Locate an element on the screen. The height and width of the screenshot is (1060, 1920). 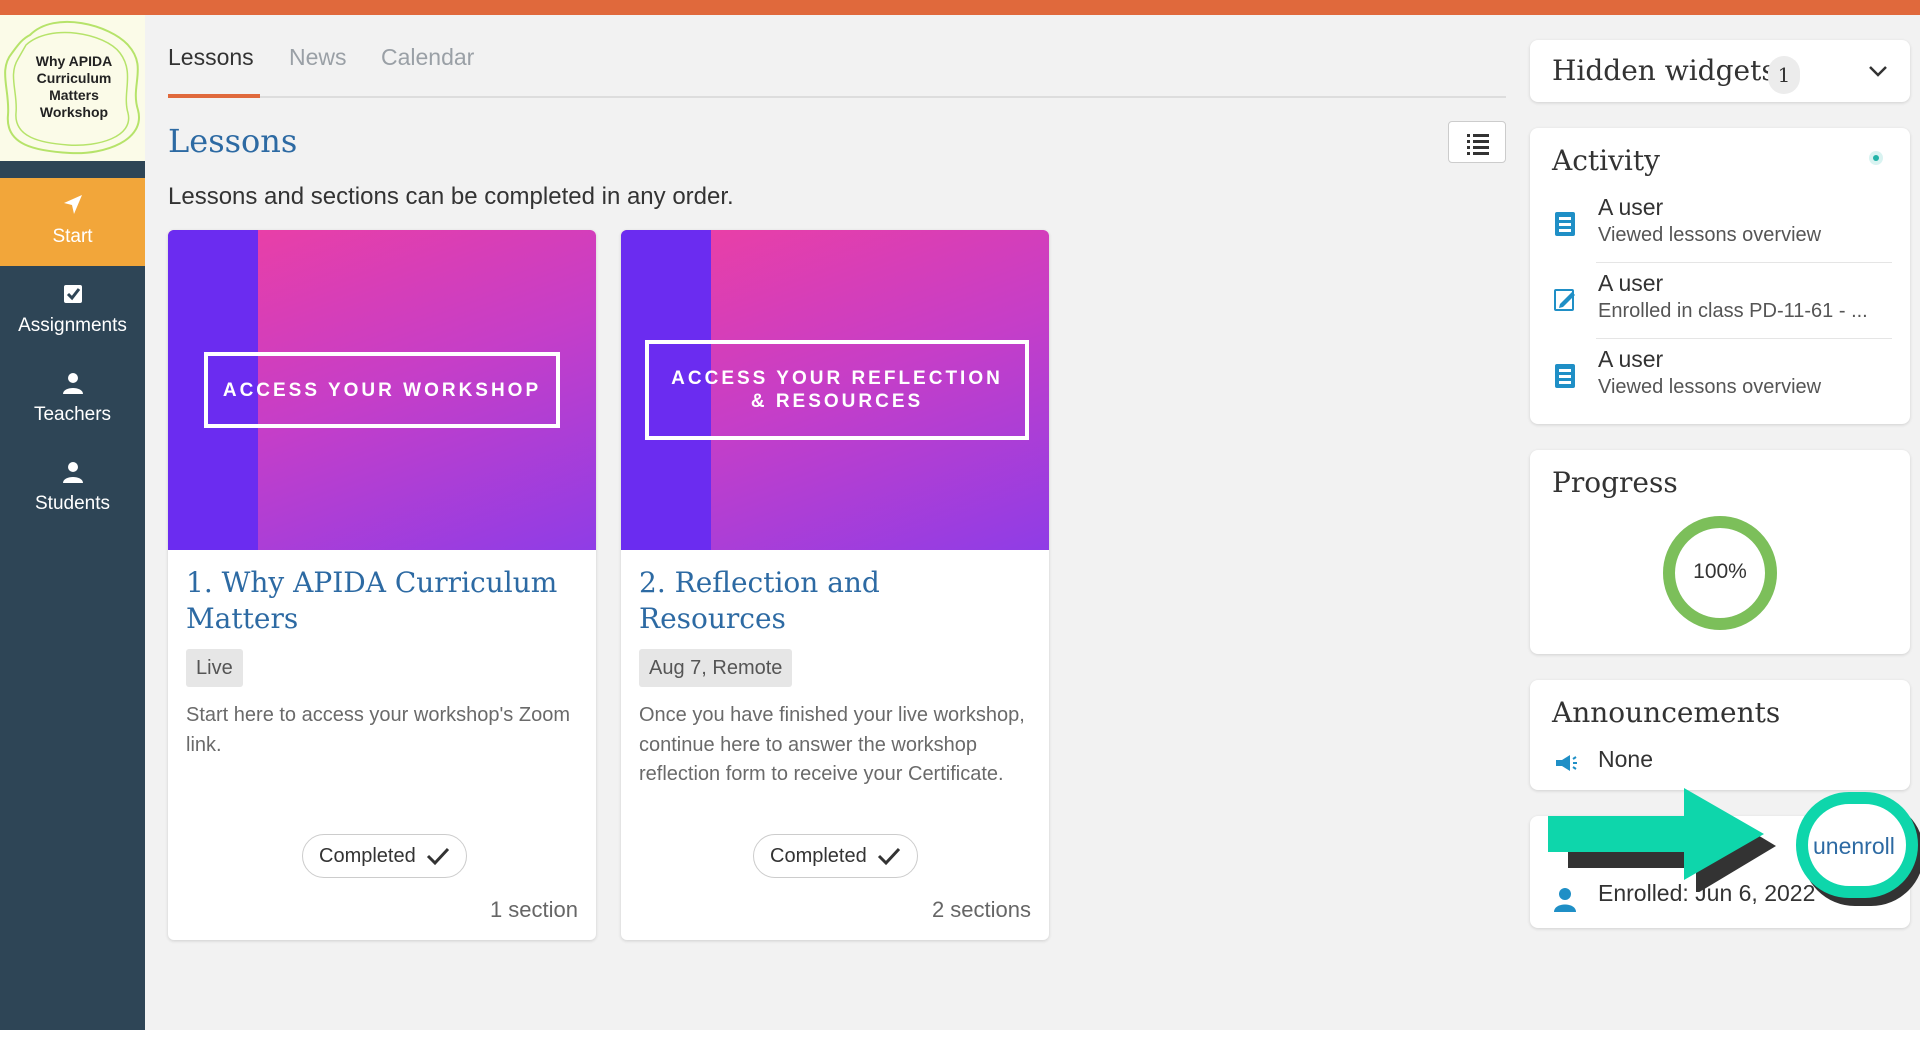
progress-value: 100% is located at coordinates (1720, 571).